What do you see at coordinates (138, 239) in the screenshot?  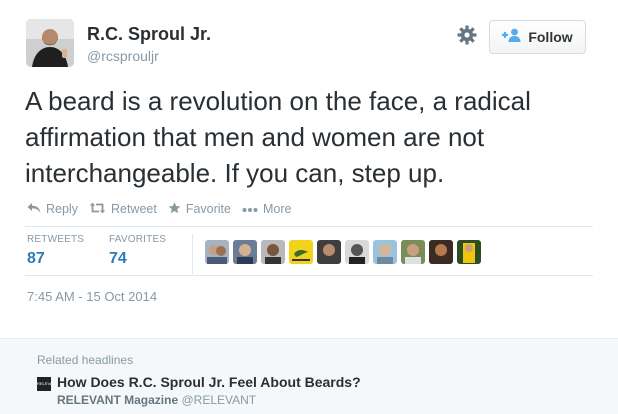 I see `favorites-label: FAVORITES` at bounding box center [138, 239].